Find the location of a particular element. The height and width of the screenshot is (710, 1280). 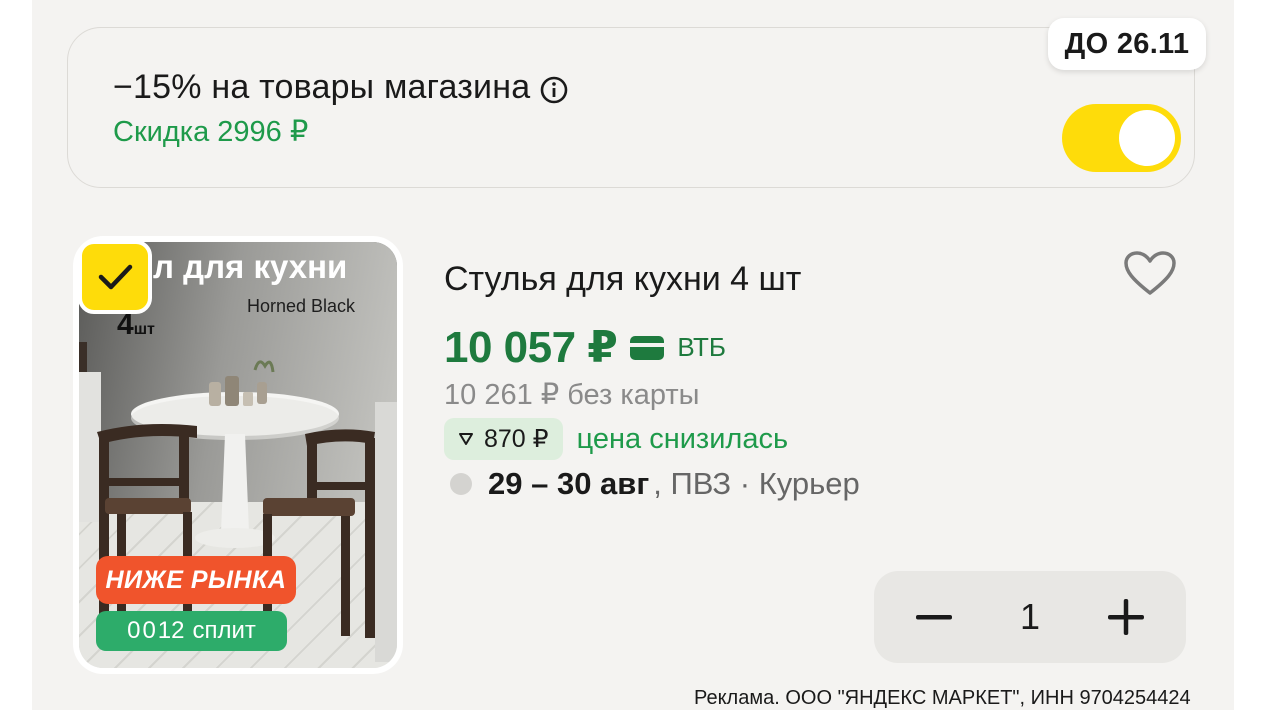

split-digit-b: 0 is located at coordinates (149, 630).